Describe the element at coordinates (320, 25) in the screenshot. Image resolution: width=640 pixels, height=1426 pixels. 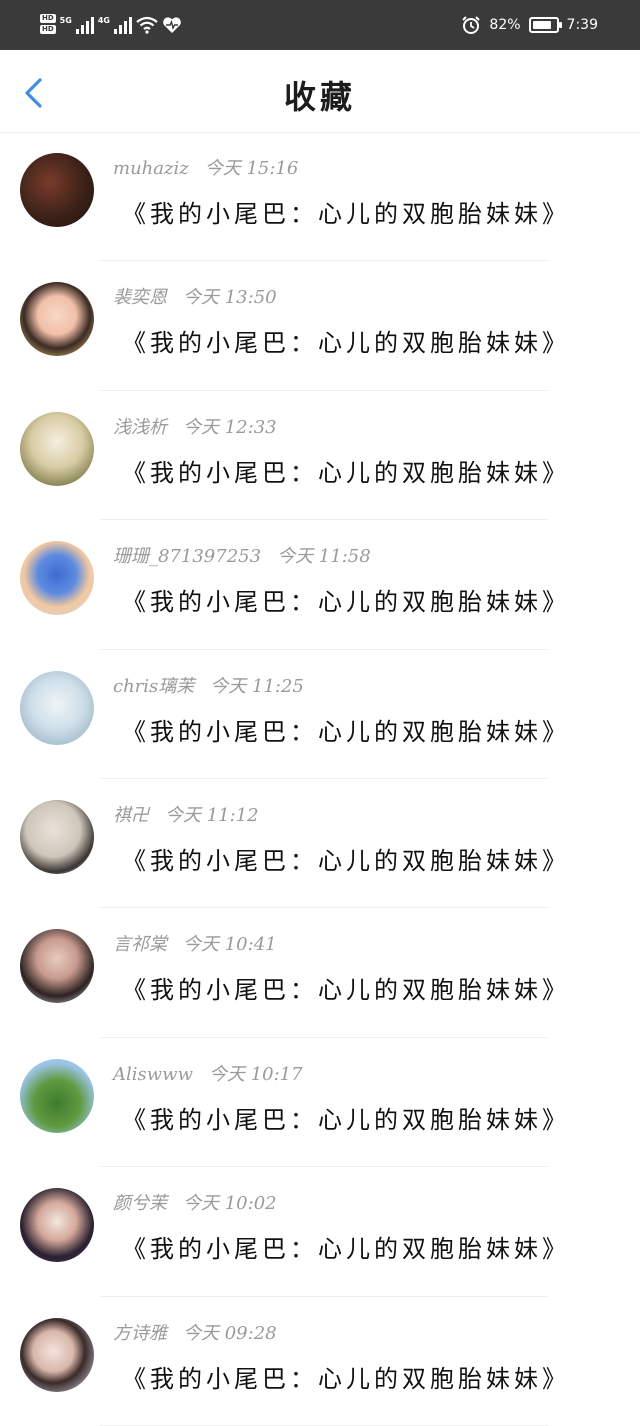
I see `status-bar: HD HD 5G 4G 82% 7:39` at that location.